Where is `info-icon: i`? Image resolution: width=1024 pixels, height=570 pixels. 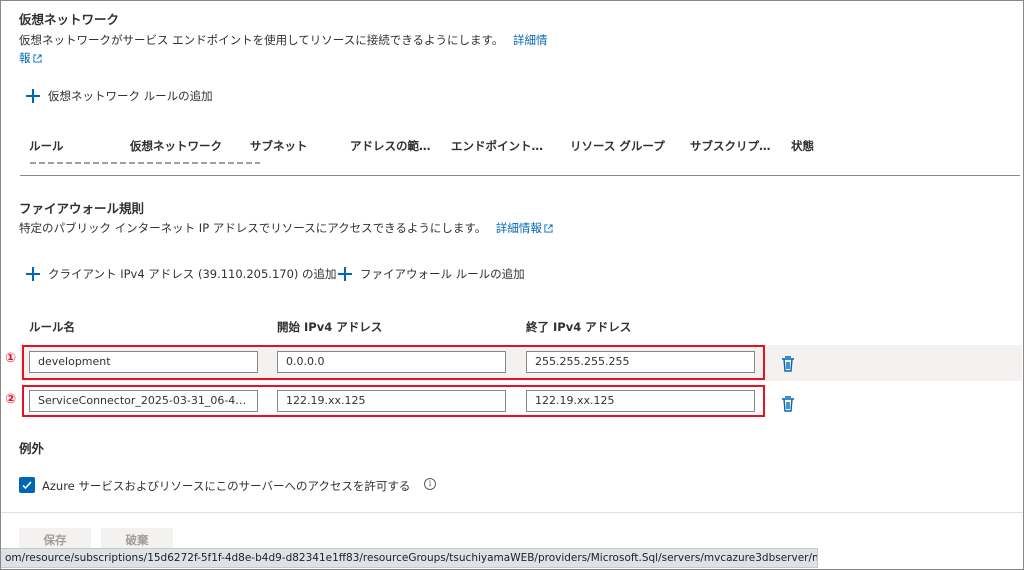
info-icon: i is located at coordinates (430, 484).